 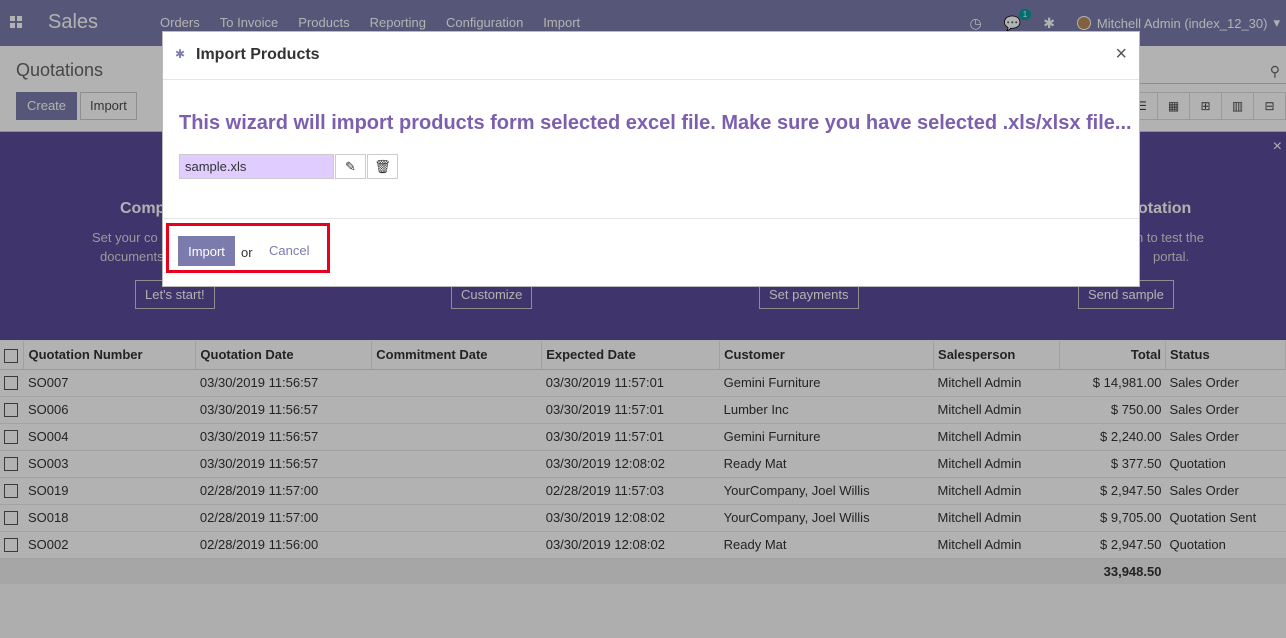 I want to click on trash-icon: 🗑, so click(x=382, y=166).